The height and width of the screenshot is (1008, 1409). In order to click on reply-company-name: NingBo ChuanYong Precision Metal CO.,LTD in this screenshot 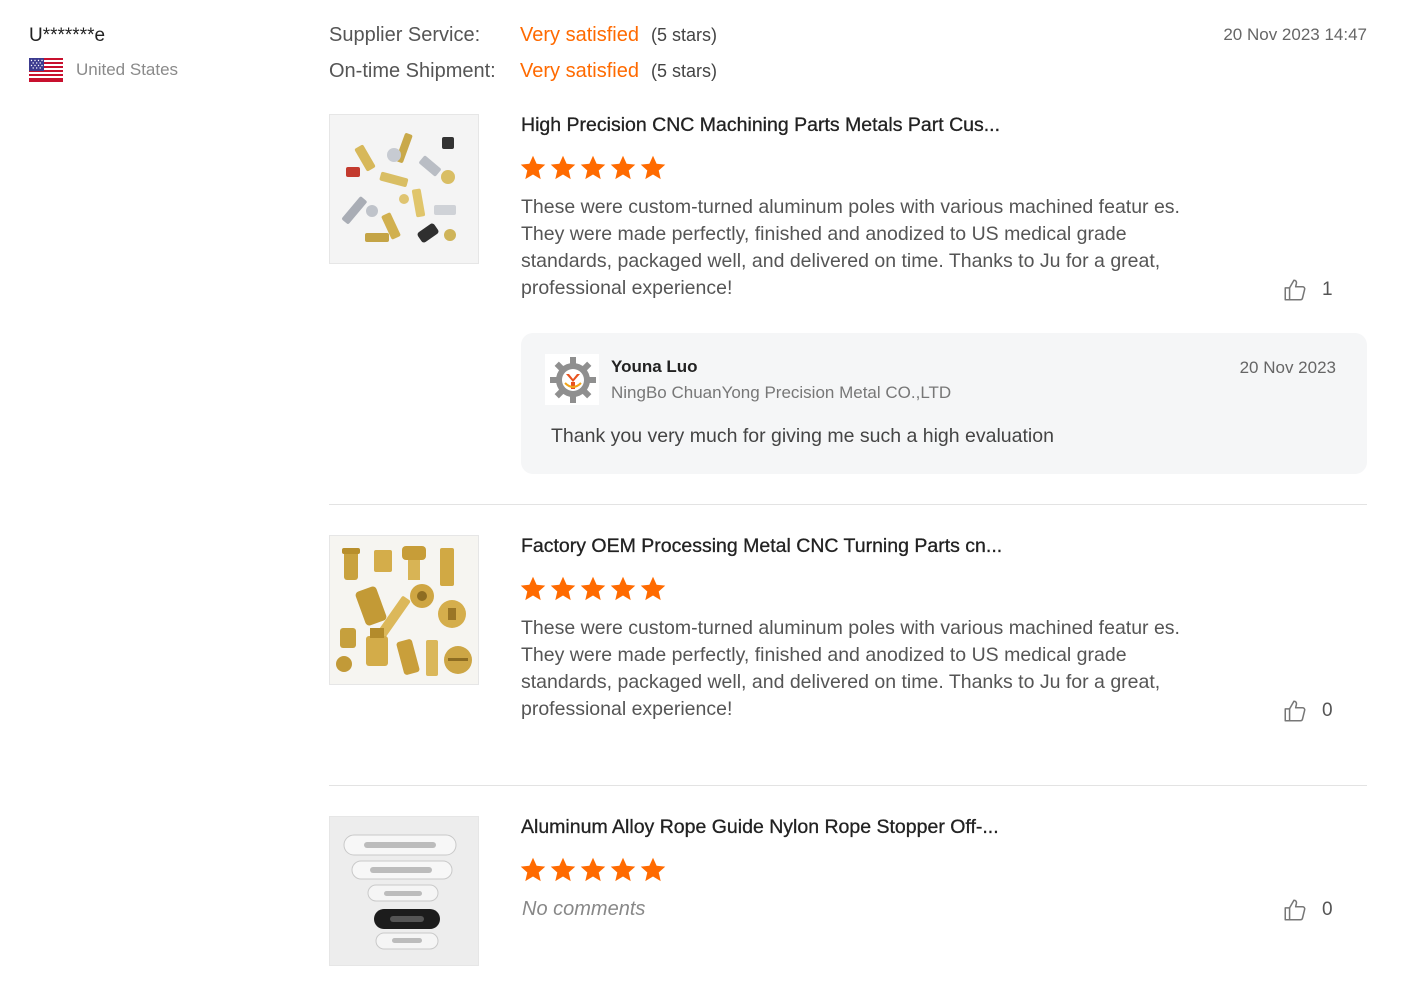, I will do `click(781, 393)`.